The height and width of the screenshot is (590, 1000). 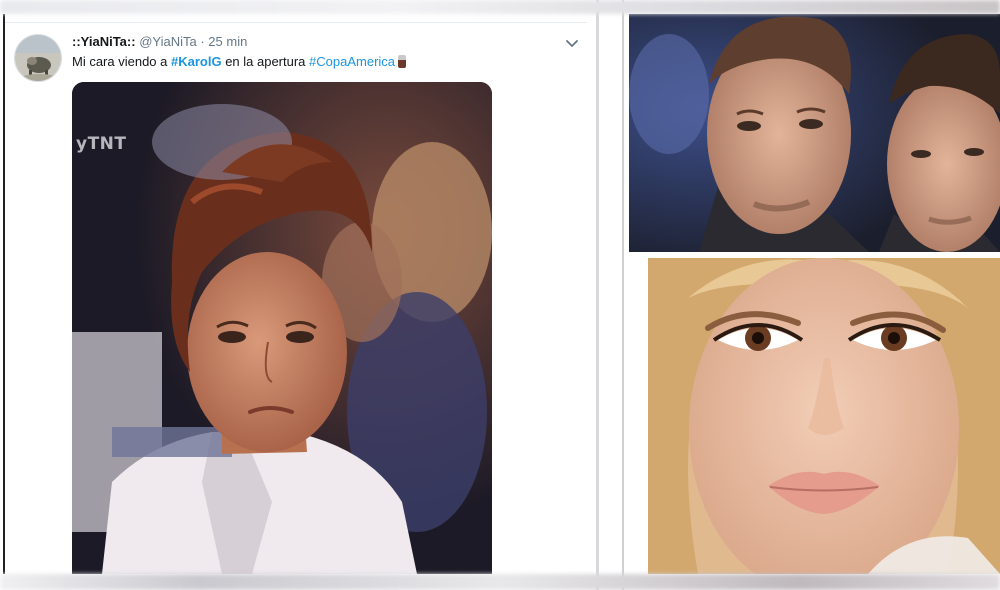 I want to click on tweet-text-prefix: Mi cara viendo a, so click(x=121, y=61).